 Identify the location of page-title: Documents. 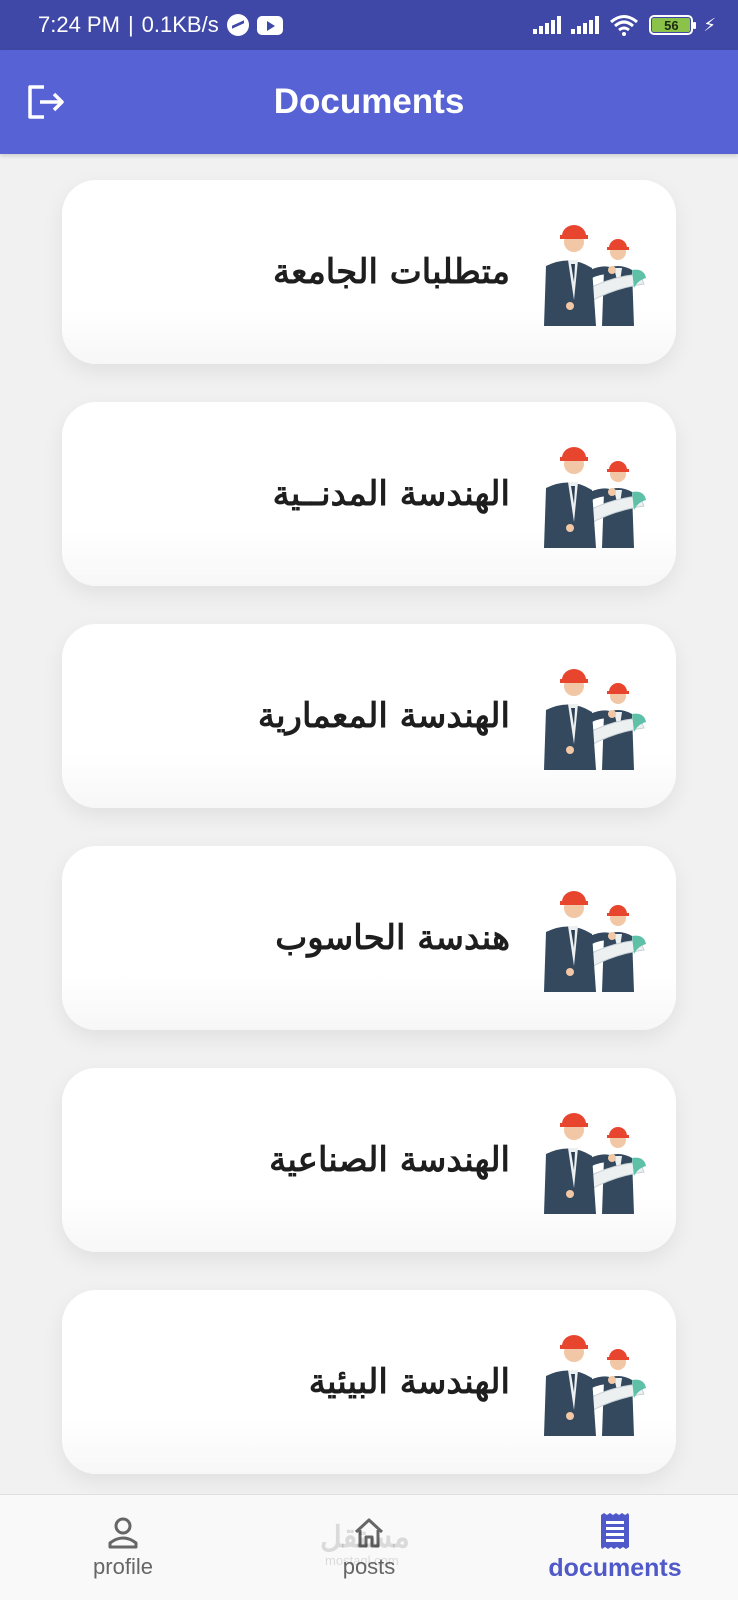
(369, 101).